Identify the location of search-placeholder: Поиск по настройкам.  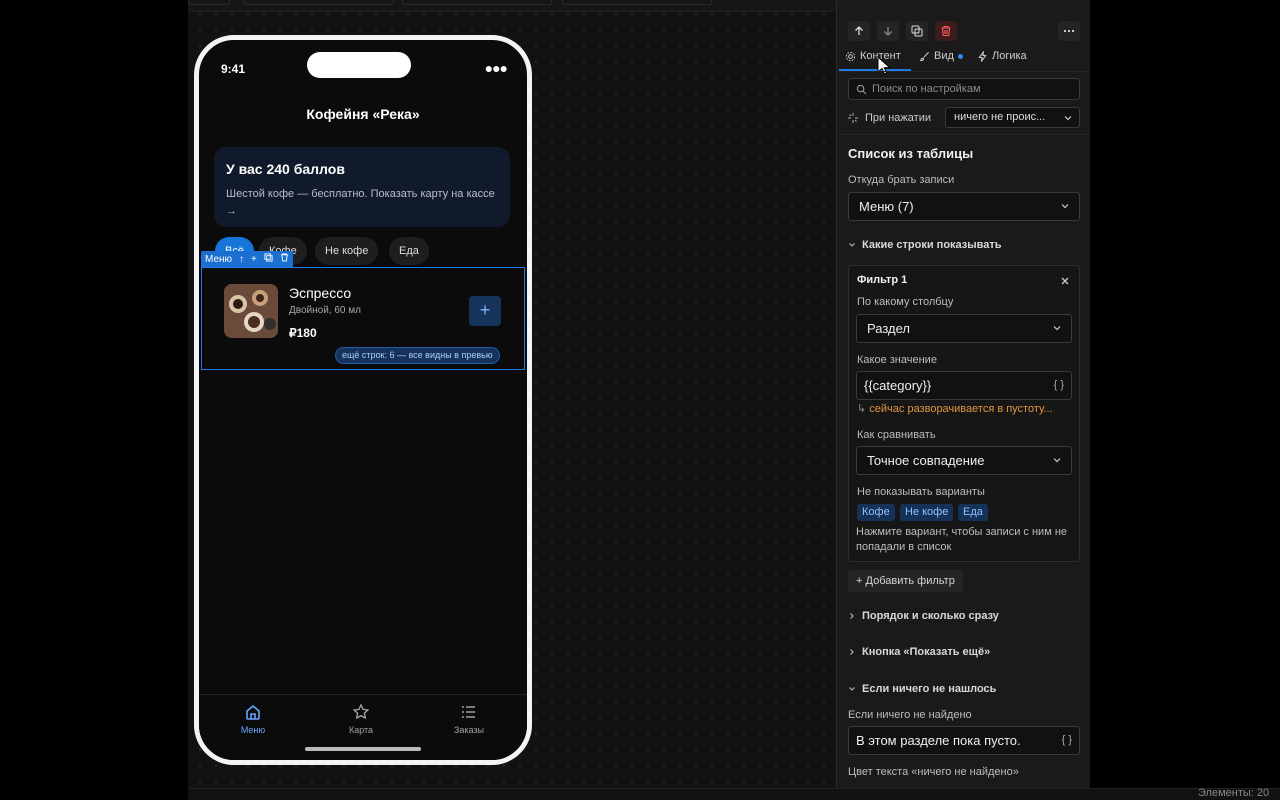
(926, 89).